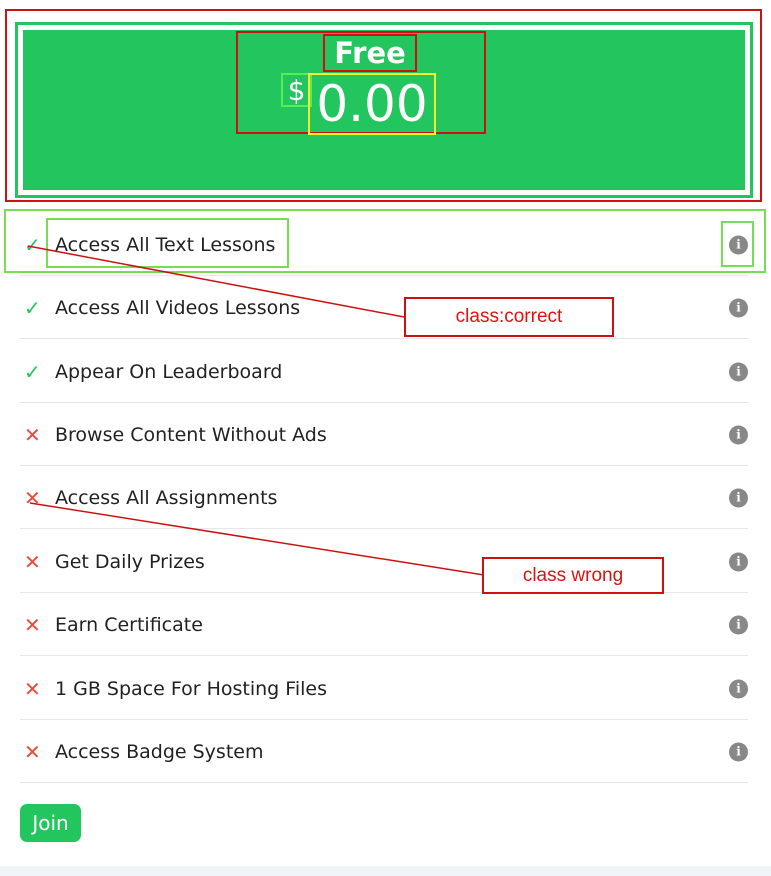 The width and height of the screenshot is (771, 876). Describe the element at coordinates (130, 561) in the screenshot. I see `feature-label: Get Daily Prizes` at that location.